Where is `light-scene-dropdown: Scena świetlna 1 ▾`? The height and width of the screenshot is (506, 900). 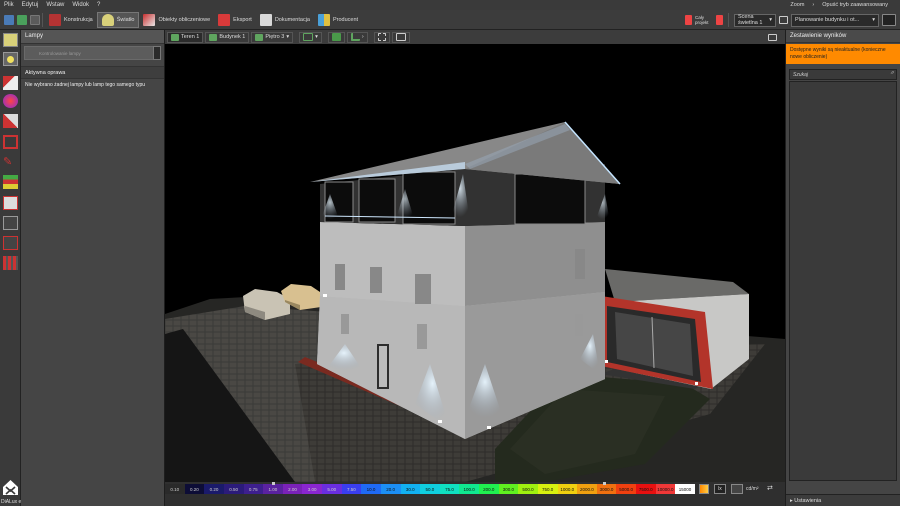
light-scene-dropdown: Scena świetlna 1 ▾ is located at coordinates (755, 20).